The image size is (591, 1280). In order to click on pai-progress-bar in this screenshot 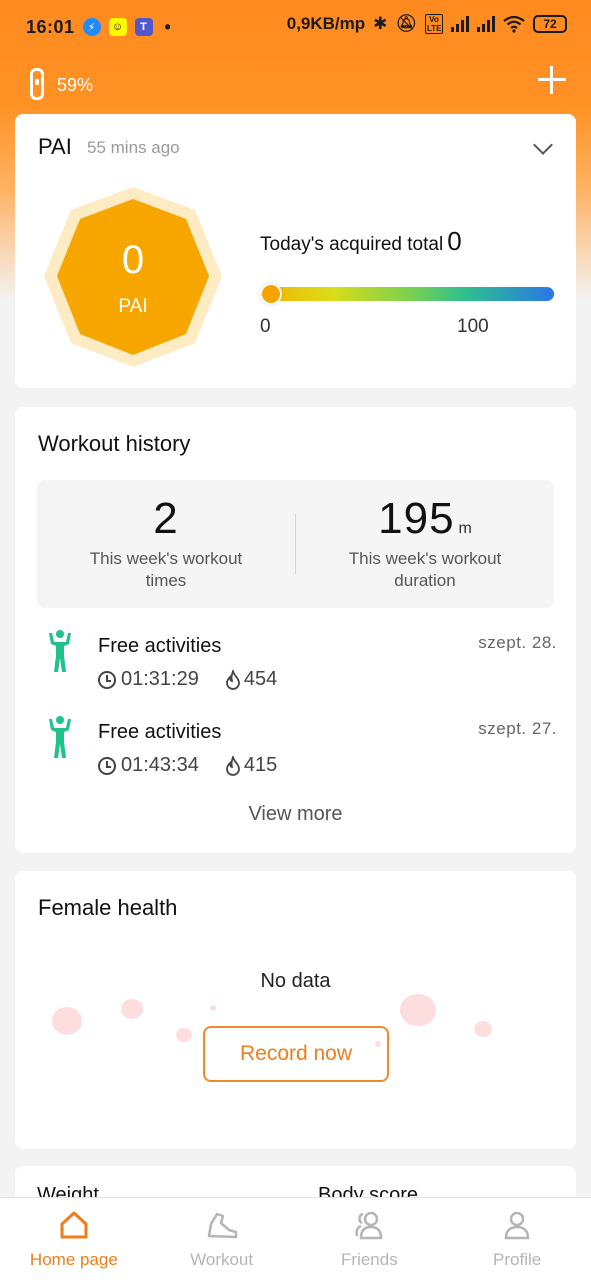, I will do `click(407, 294)`.